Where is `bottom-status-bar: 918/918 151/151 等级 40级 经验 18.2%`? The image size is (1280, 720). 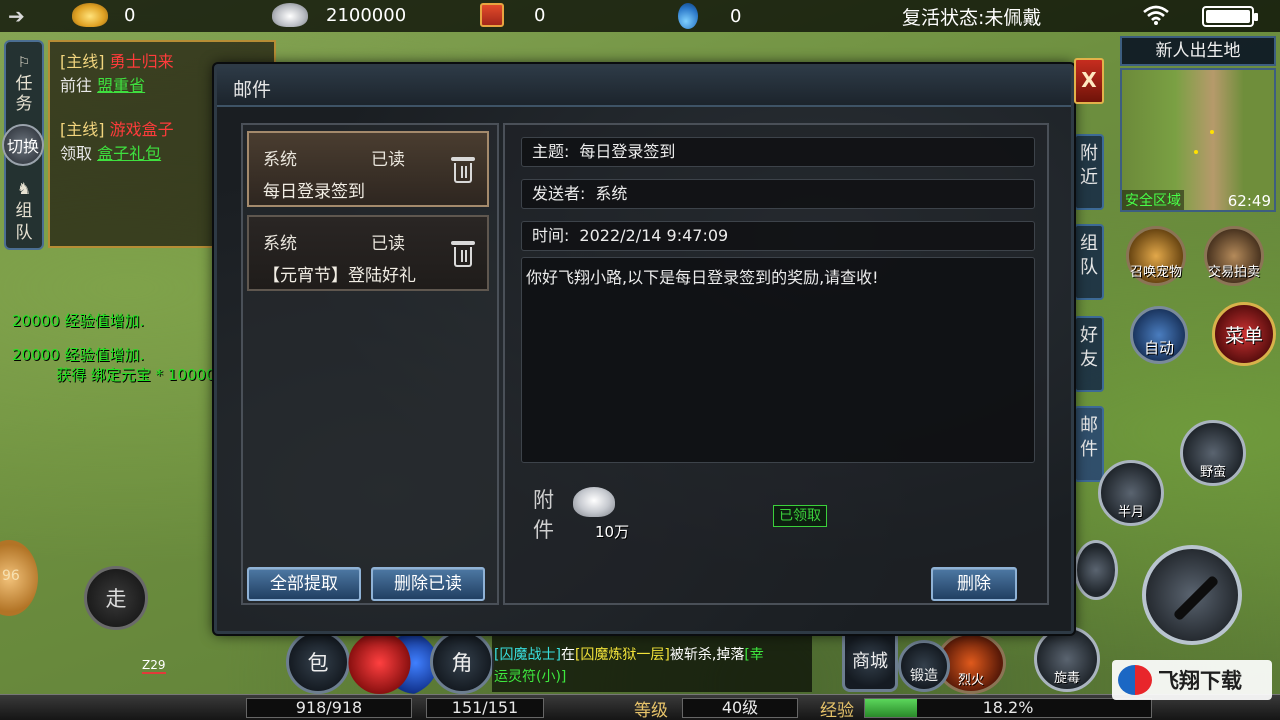 bottom-status-bar: 918/918 151/151 等级 40级 经验 18.2% is located at coordinates (640, 707).